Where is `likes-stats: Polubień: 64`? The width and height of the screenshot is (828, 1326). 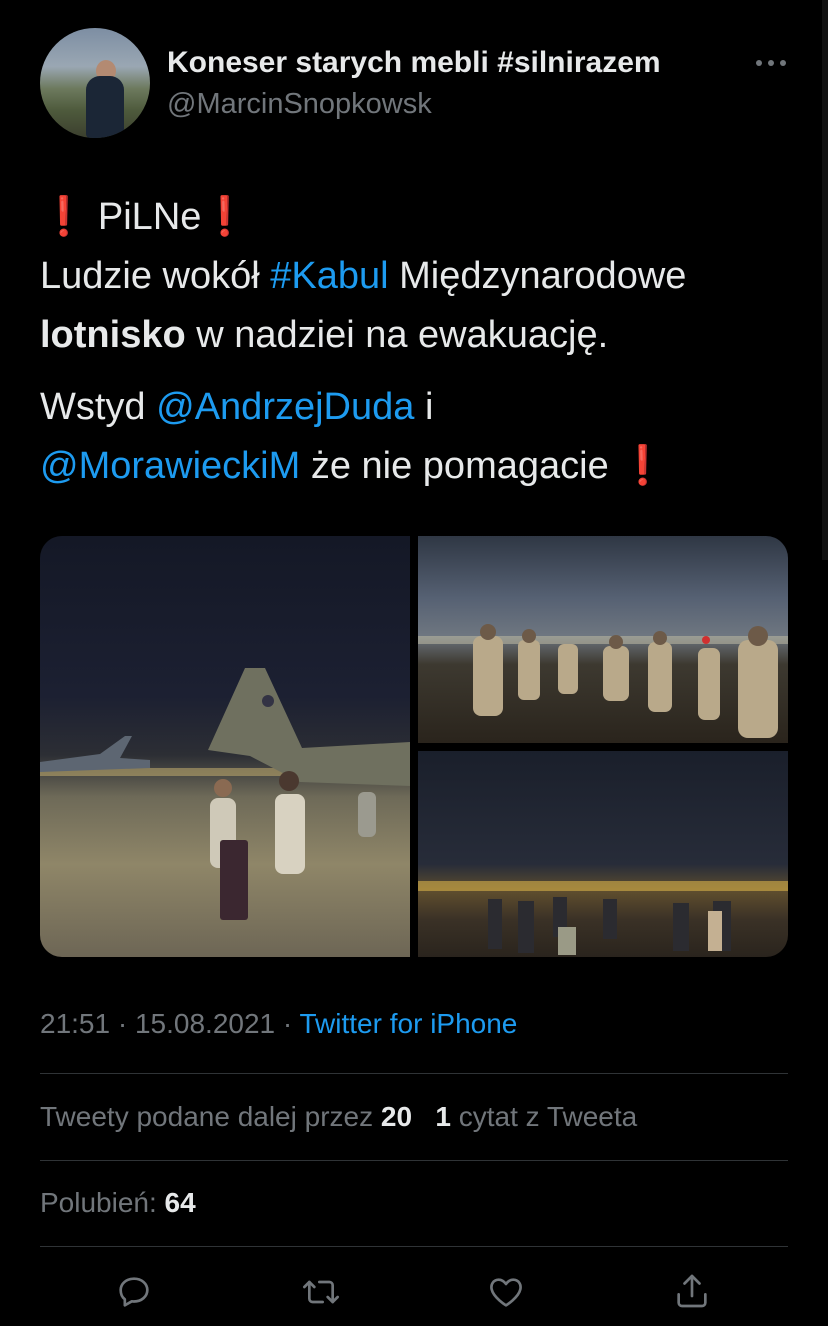 likes-stats: Polubień: 64 is located at coordinates (118, 1203).